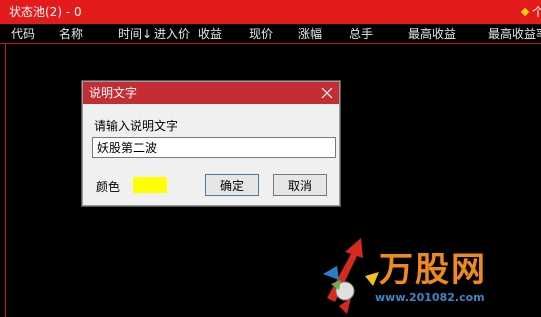 This screenshot has height=317, width=541. What do you see at coordinates (525, 12) in the screenshot?
I see `diamond-icon` at bounding box center [525, 12].